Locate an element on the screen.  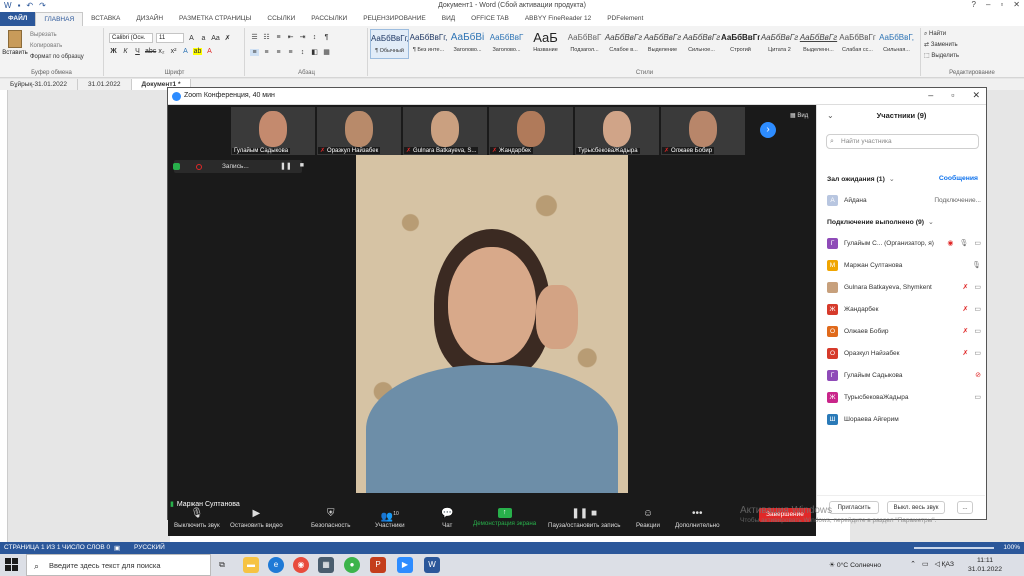
proofing-icon: ▣ is located at coordinates (117, 548).